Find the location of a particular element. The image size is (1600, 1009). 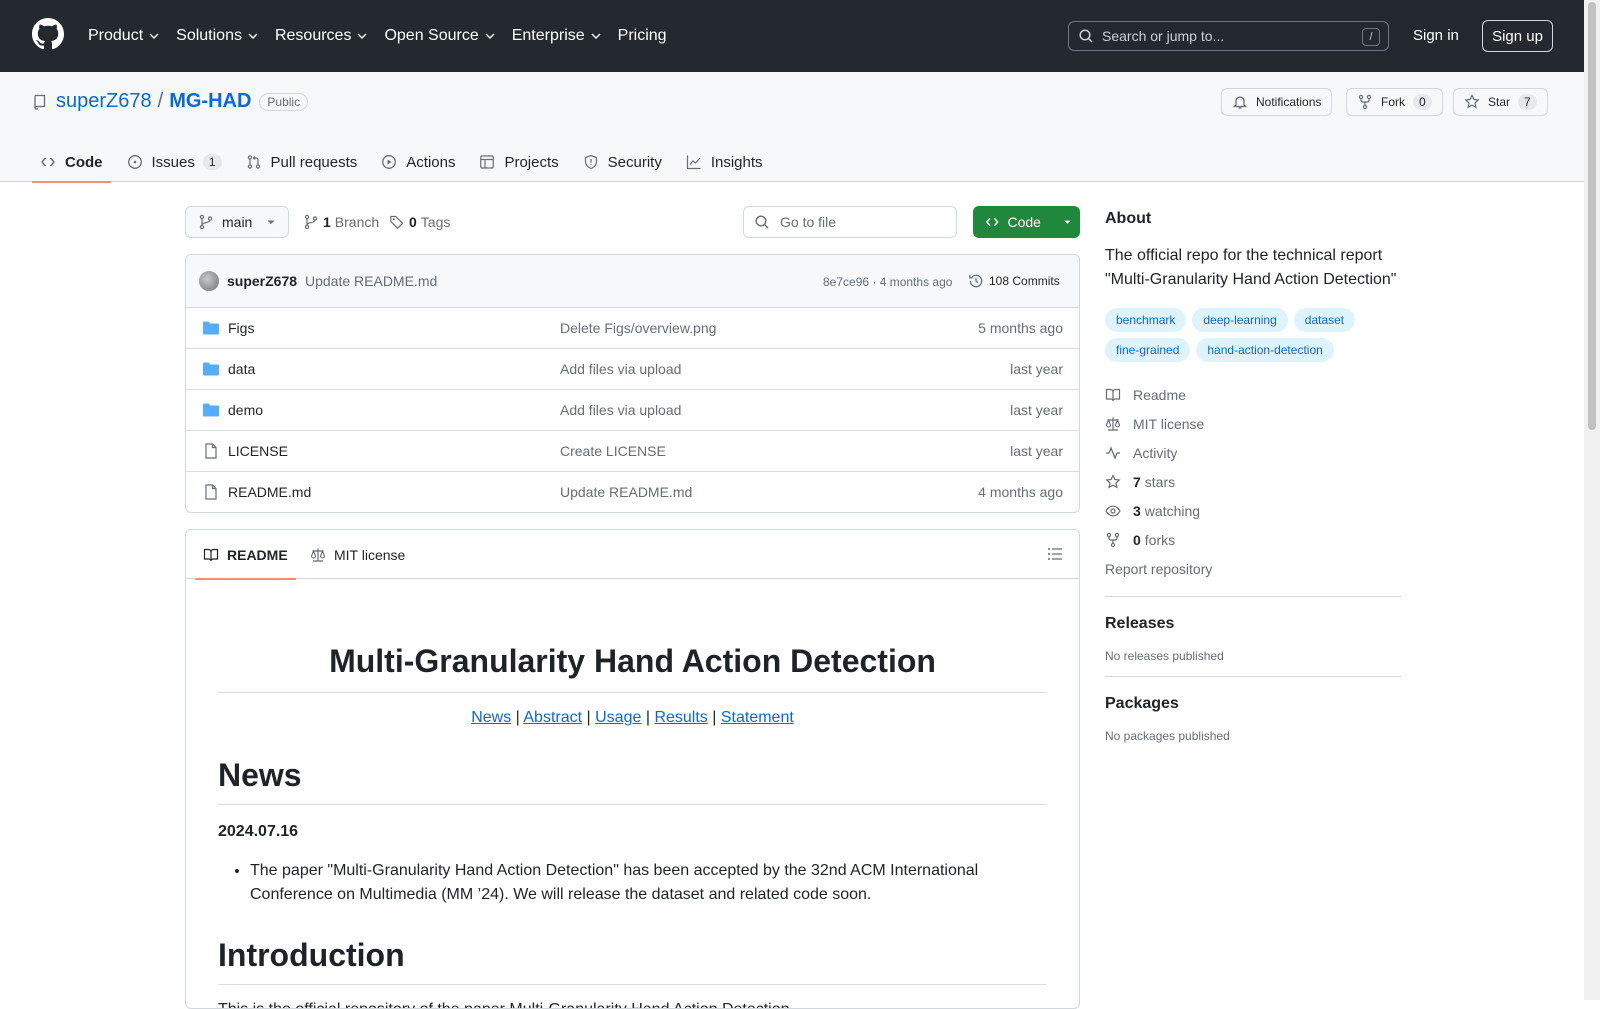

link-usage: Usage is located at coordinates (618, 717).